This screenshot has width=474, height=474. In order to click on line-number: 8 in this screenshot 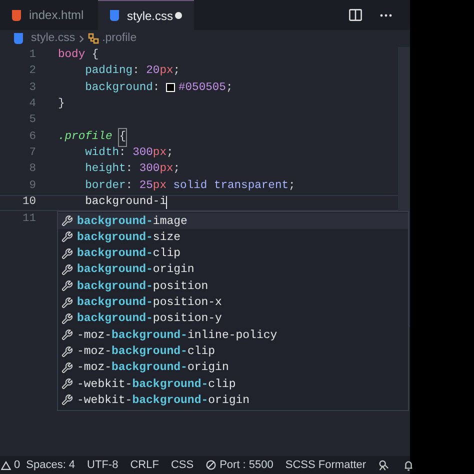, I will do `click(32, 170)`.